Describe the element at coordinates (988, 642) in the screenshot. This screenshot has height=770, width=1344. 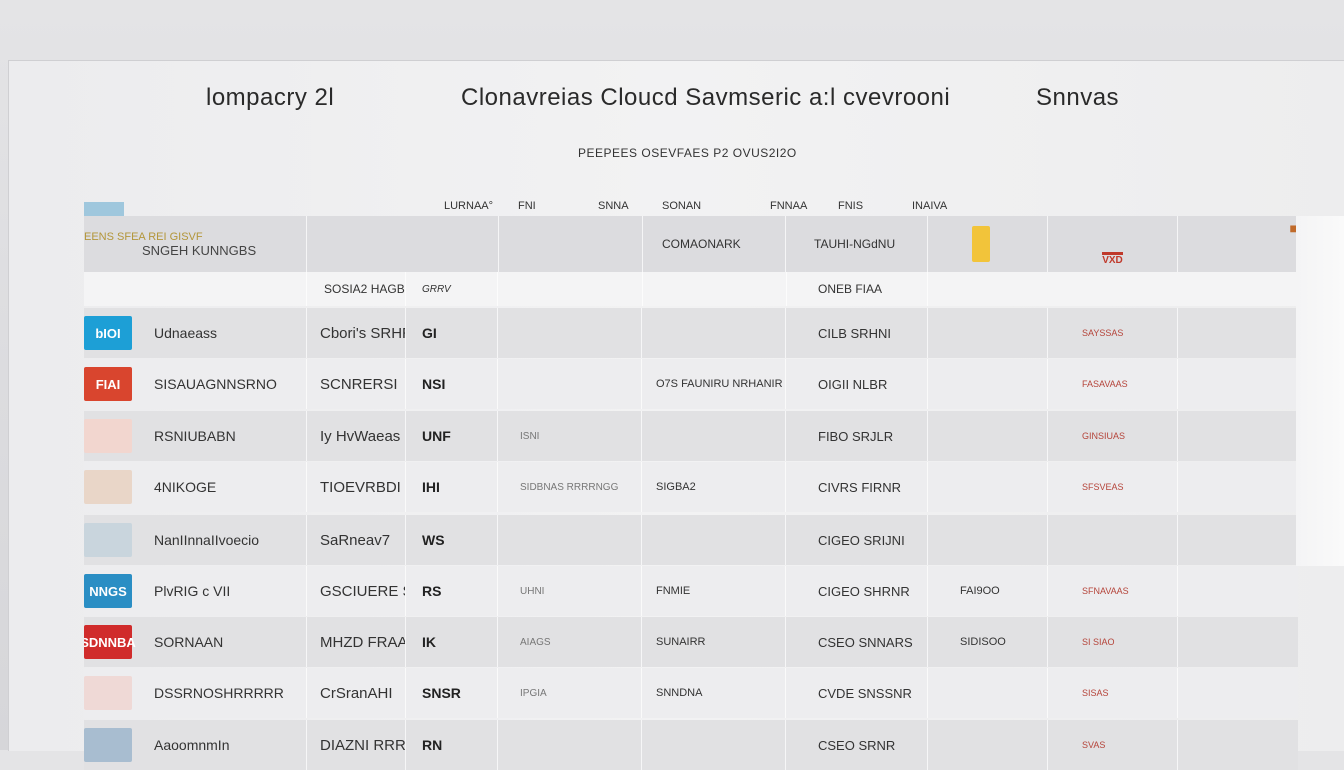
I see `table-cell-c7: SIDISOO` at that location.